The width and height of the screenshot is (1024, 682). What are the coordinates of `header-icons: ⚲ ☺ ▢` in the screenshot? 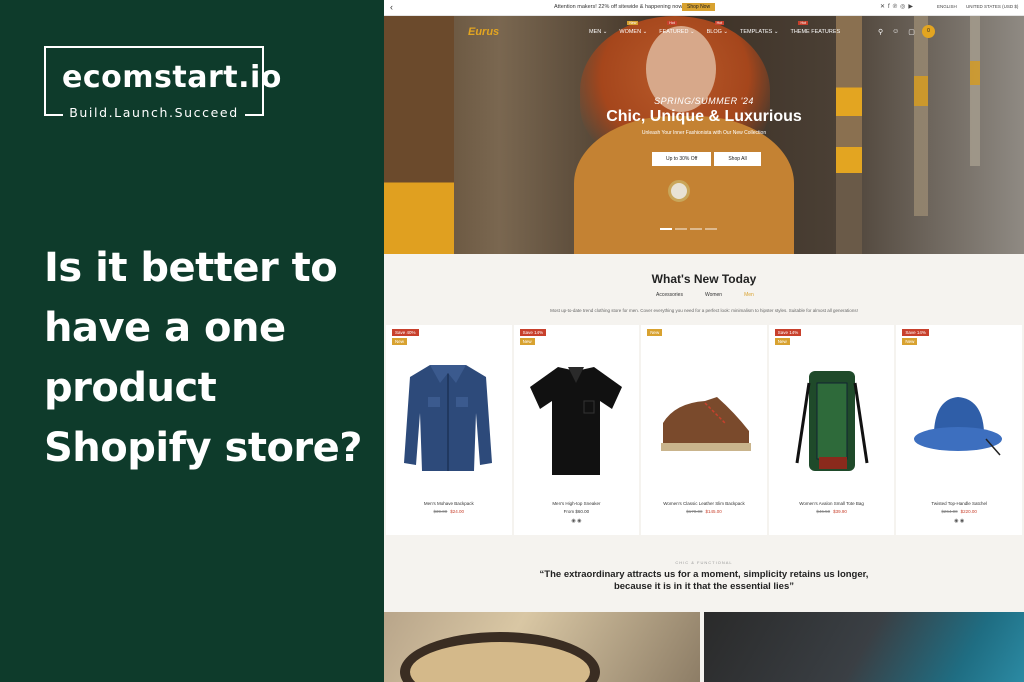 It's located at (896, 32).